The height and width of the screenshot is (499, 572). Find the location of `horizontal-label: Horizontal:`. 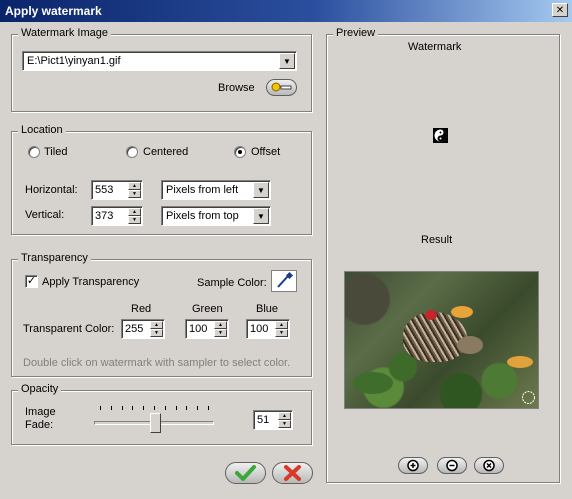

horizontal-label: Horizontal: is located at coordinates (51, 190).